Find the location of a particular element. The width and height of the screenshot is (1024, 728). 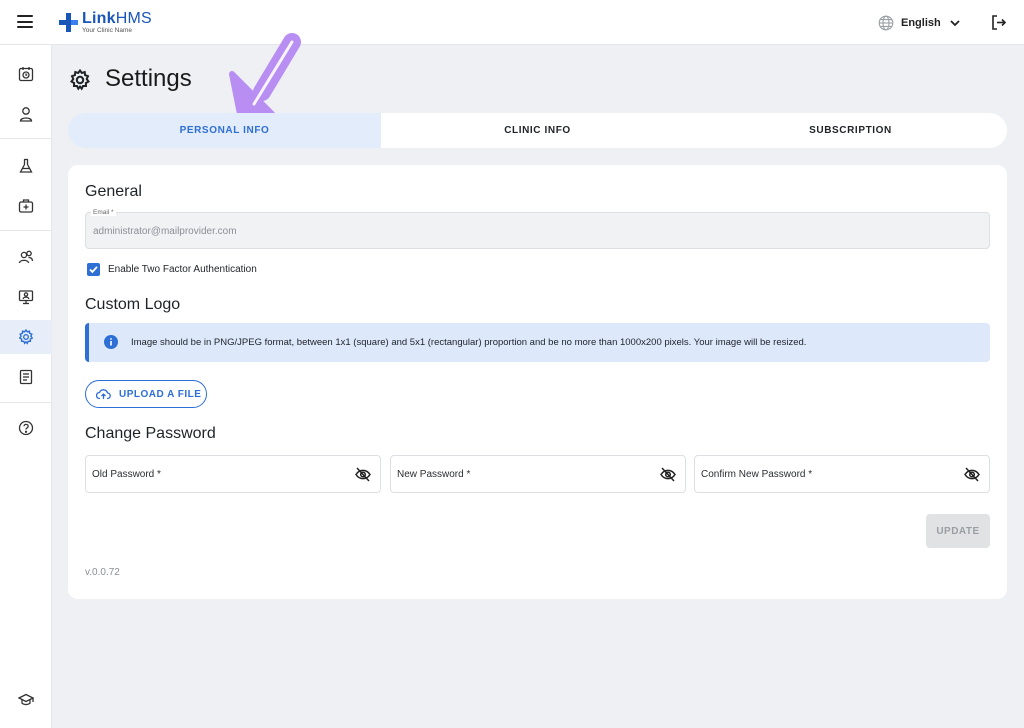

chevron-down-icon is located at coordinates (955, 23).